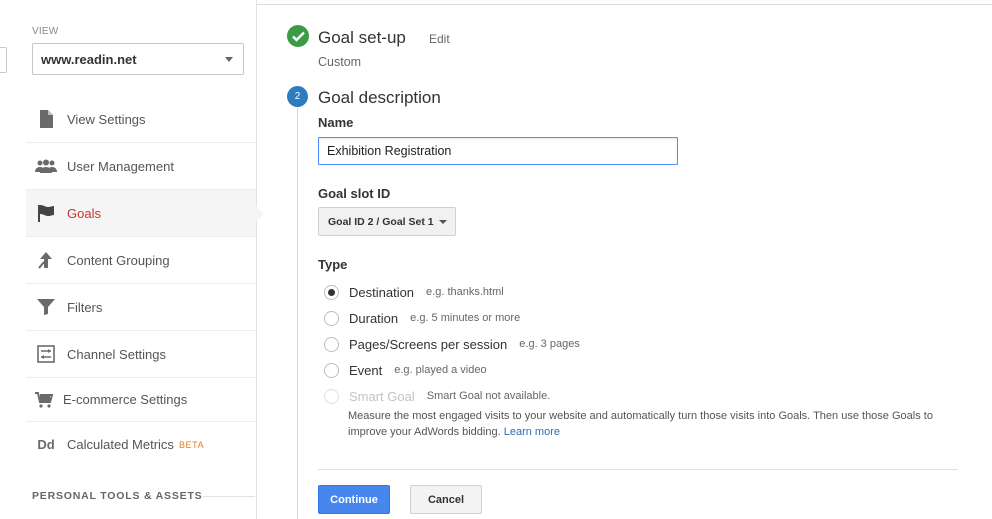 The height and width of the screenshot is (519, 992). I want to click on nav-label: Content Grouping, so click(118, 260).